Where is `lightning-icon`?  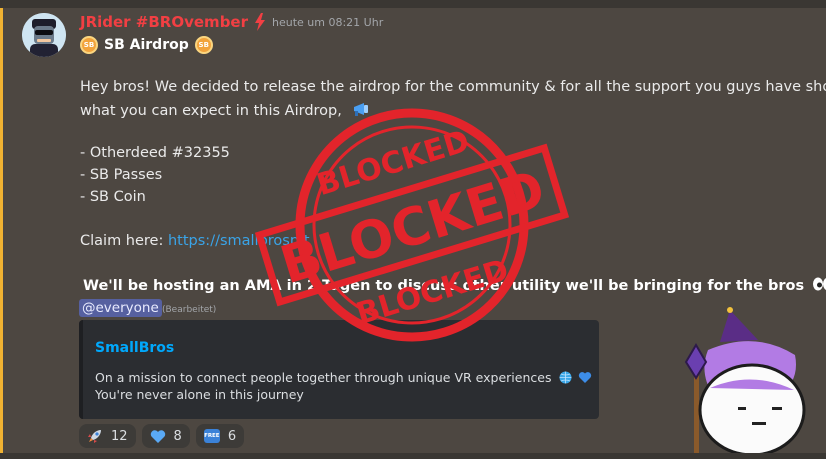
lightning-icon is located at coordinates (260, 22).